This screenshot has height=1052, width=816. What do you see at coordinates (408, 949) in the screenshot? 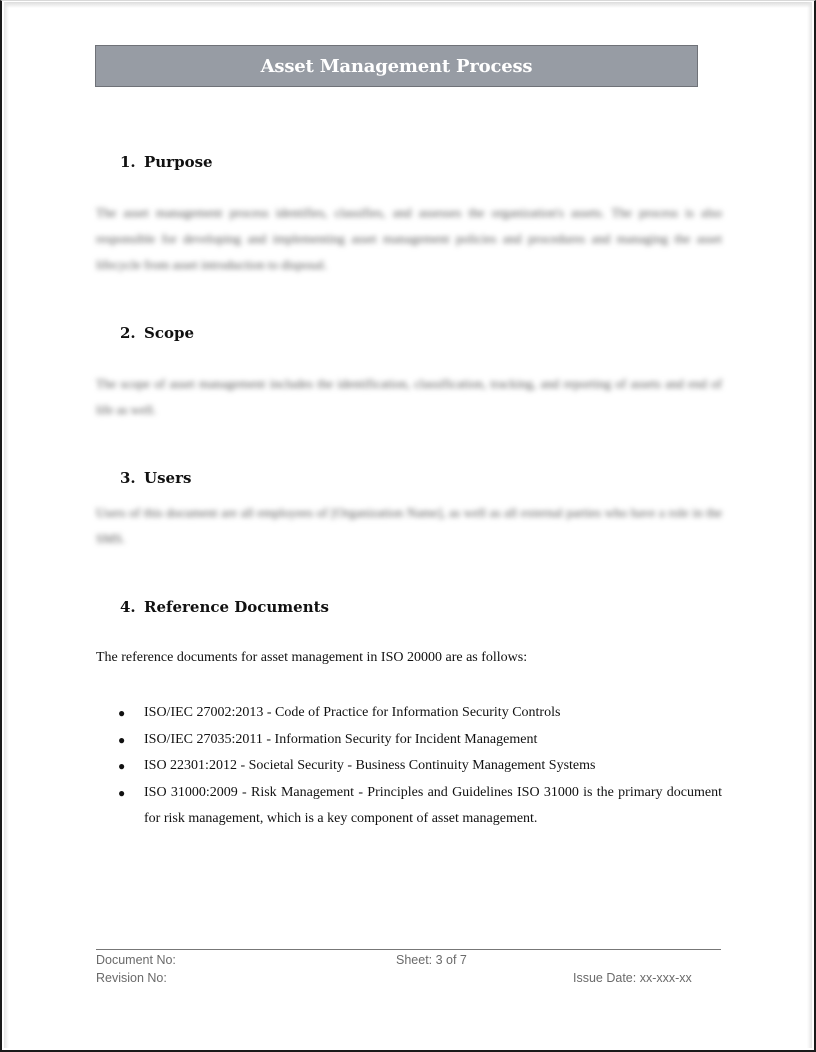
I see `footer-divider` at bounding box center [408, 949].